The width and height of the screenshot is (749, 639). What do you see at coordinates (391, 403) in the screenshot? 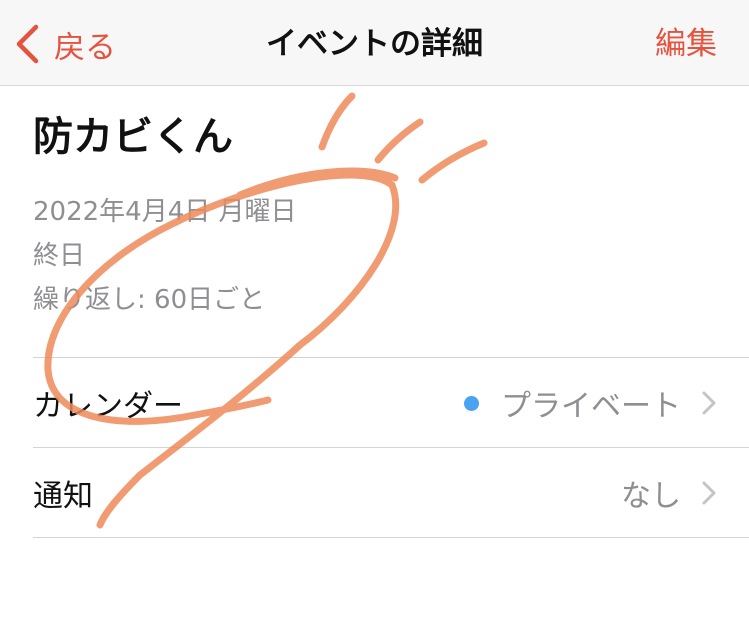
I see `calendar-row: カレンダー プライベート` at bounding box center [391, 403].